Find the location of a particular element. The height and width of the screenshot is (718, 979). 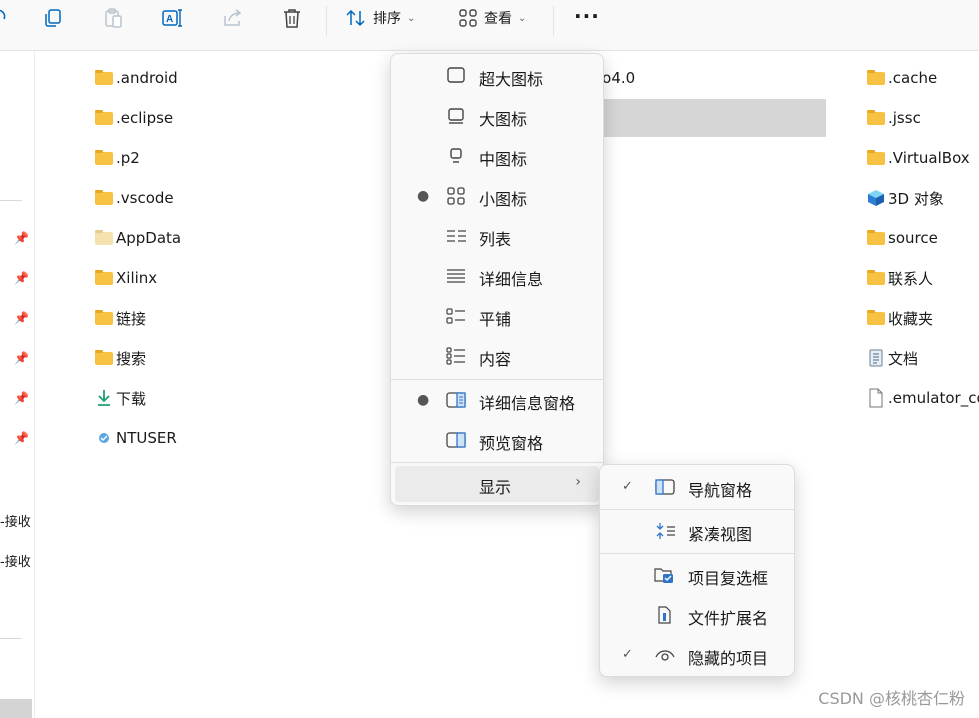

rename-button: A is located at coordinates (173, 18).